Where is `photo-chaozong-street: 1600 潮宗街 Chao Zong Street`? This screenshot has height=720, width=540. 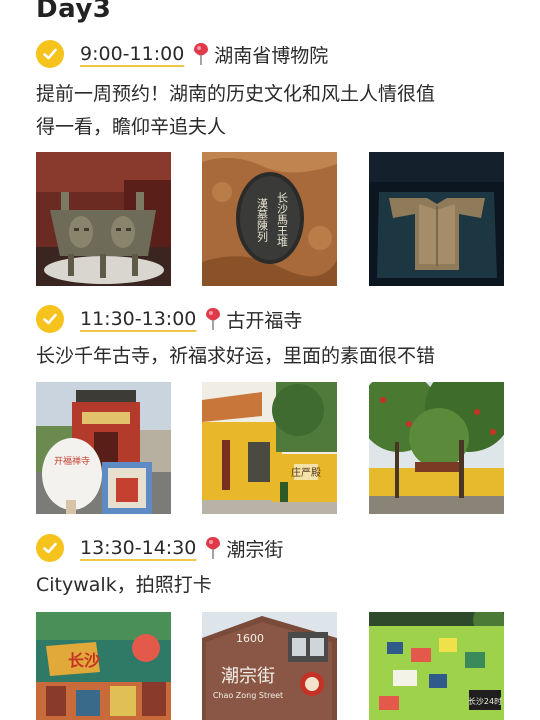
photo-chaozong-street: 1600 潮宗街 Chao Zong Street is located at coordinates (269, 666).